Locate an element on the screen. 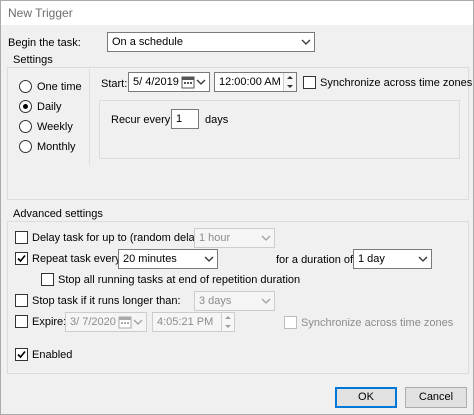  repeat-interval-dropdown: 20 minutes is located at coordinates (168, 259).